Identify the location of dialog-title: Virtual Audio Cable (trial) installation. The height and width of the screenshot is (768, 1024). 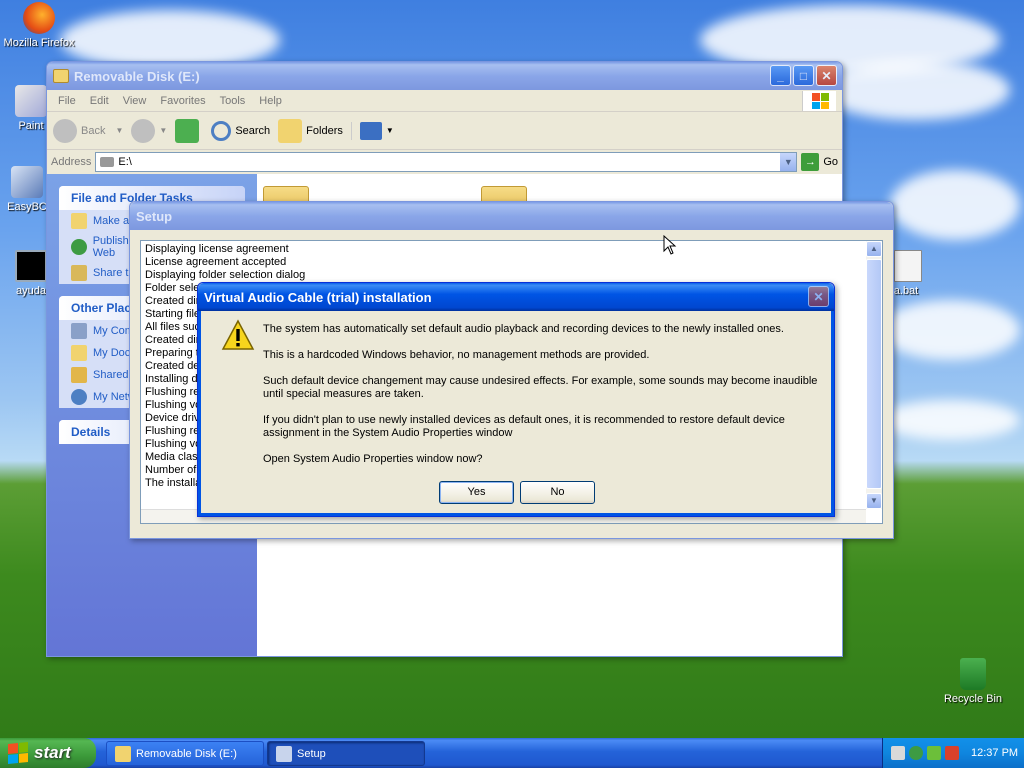
(318, 297).